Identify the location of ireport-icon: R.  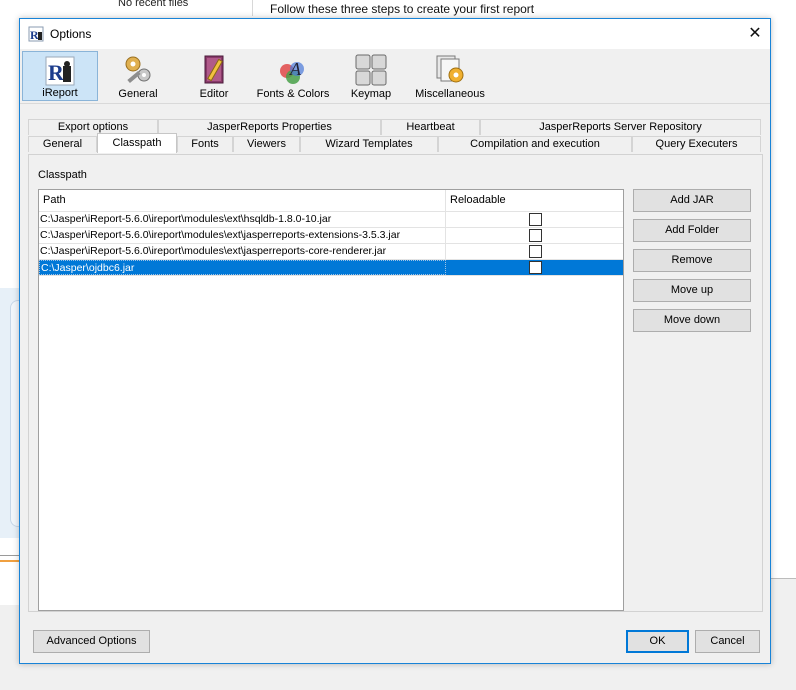
(60, 71).